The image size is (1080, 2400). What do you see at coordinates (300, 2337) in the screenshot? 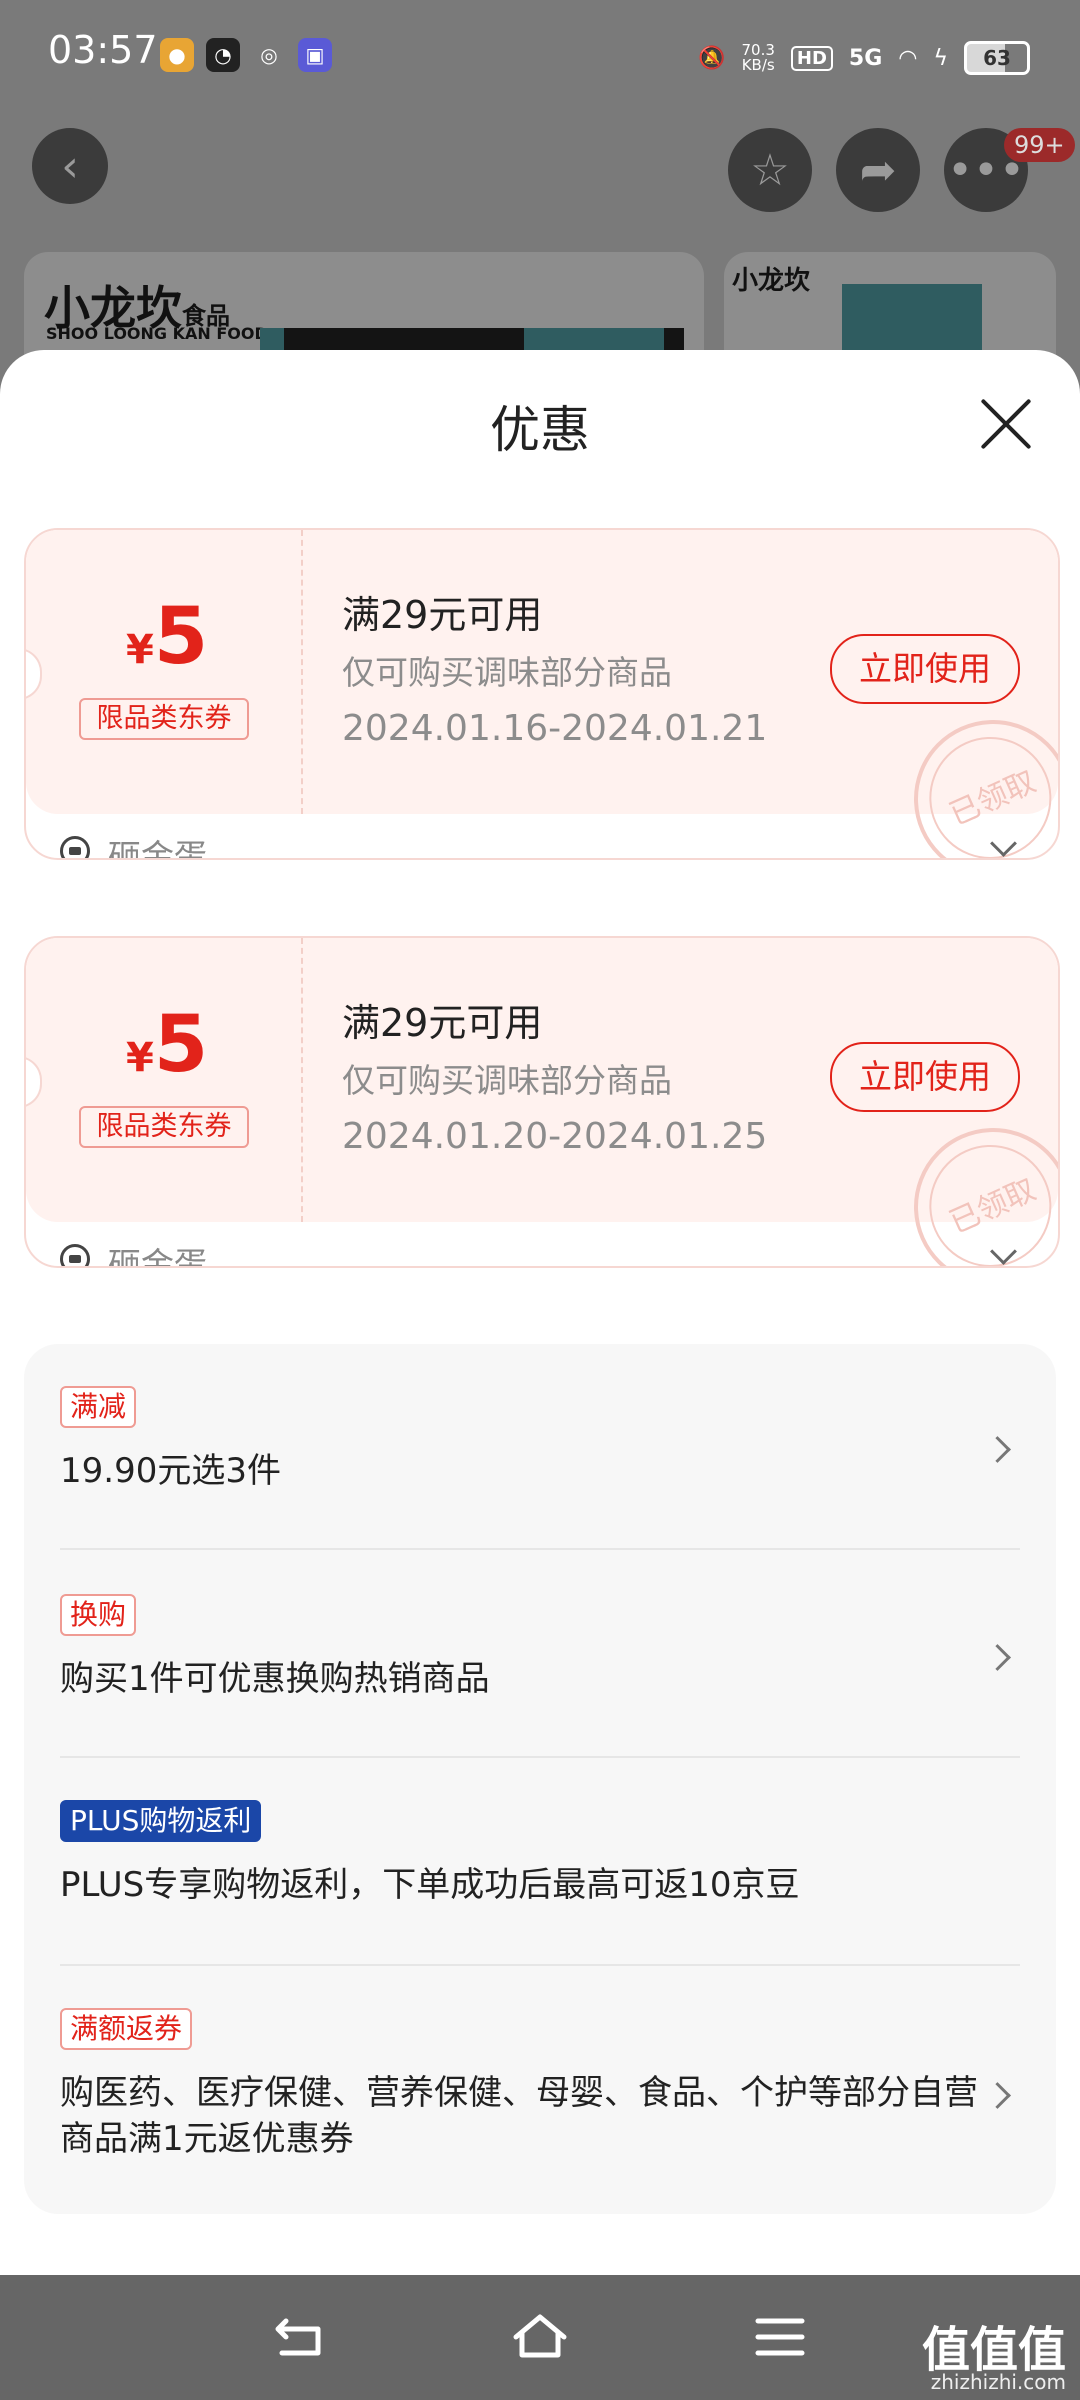
I see `back-nav-icon` at bounding box center [300, 2337].